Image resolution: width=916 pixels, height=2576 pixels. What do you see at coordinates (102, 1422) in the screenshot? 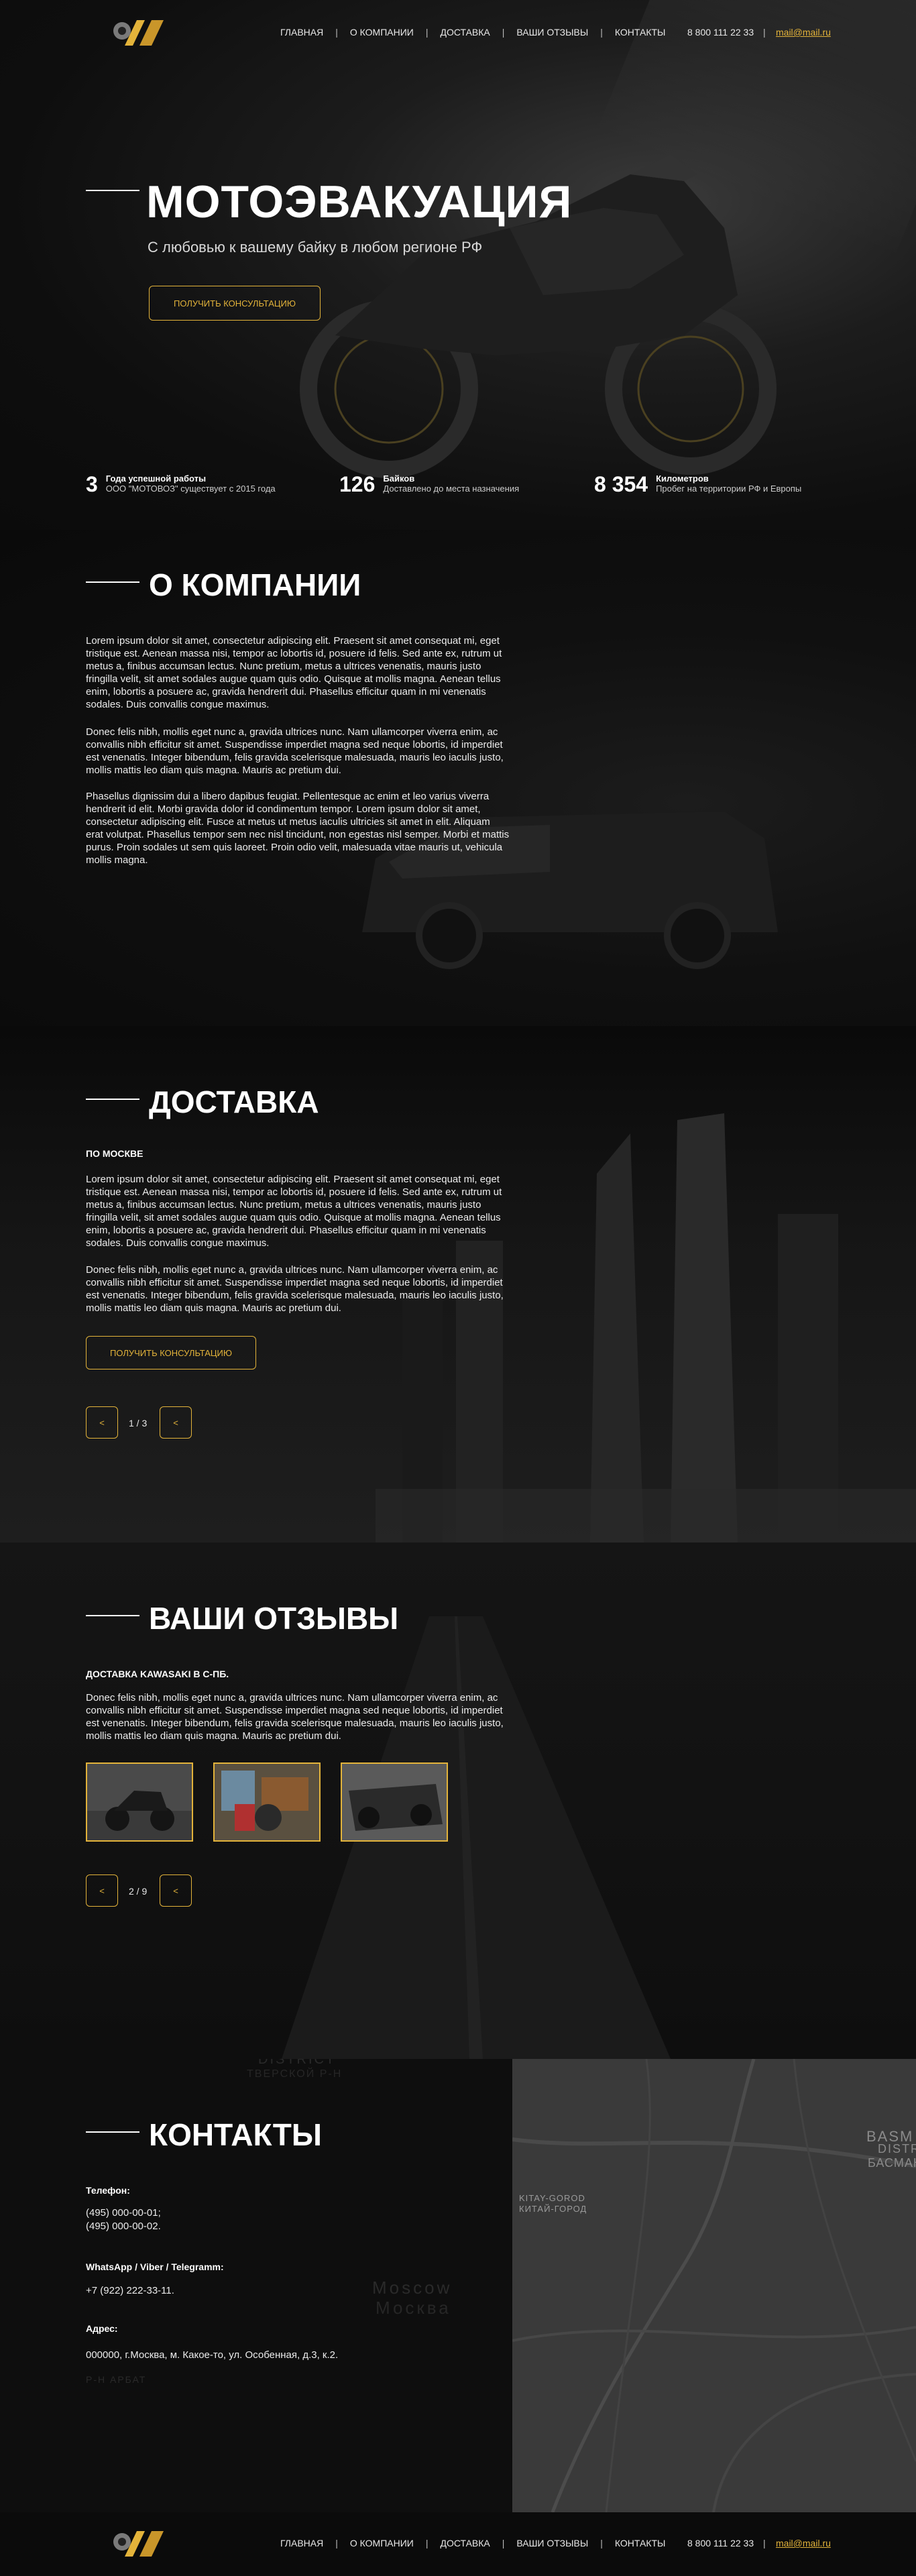
I see `delivery-prev-button: <` at bounding box center [102, 1422].